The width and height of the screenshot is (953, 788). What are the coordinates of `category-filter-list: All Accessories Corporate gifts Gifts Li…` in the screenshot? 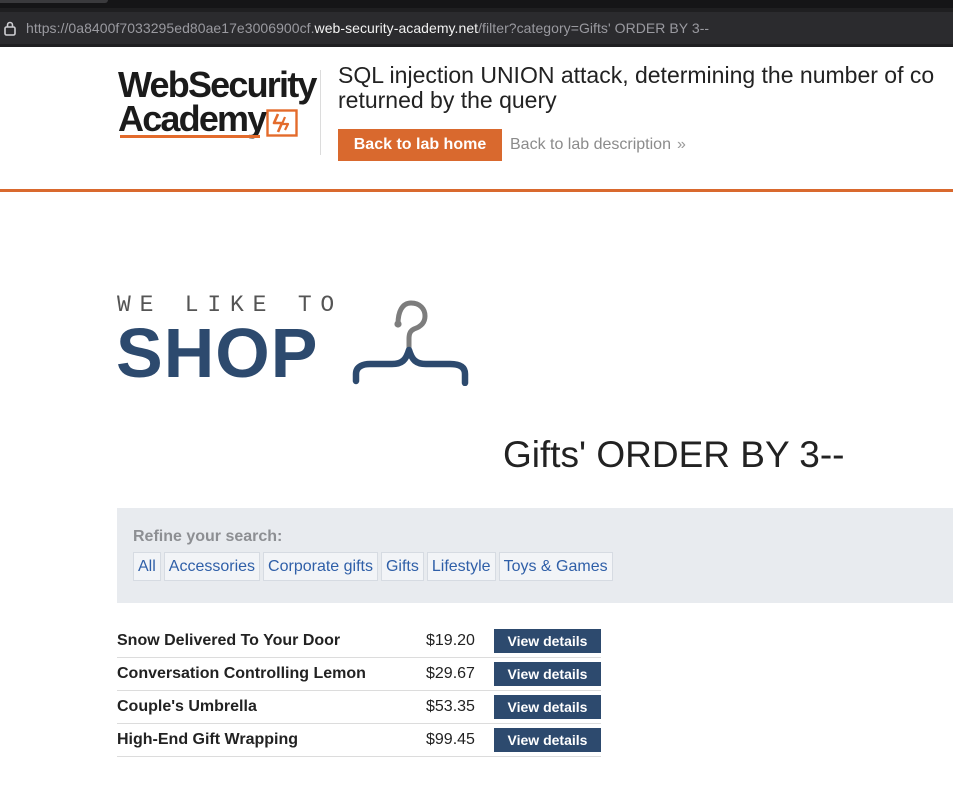 It's located at (373, 566).